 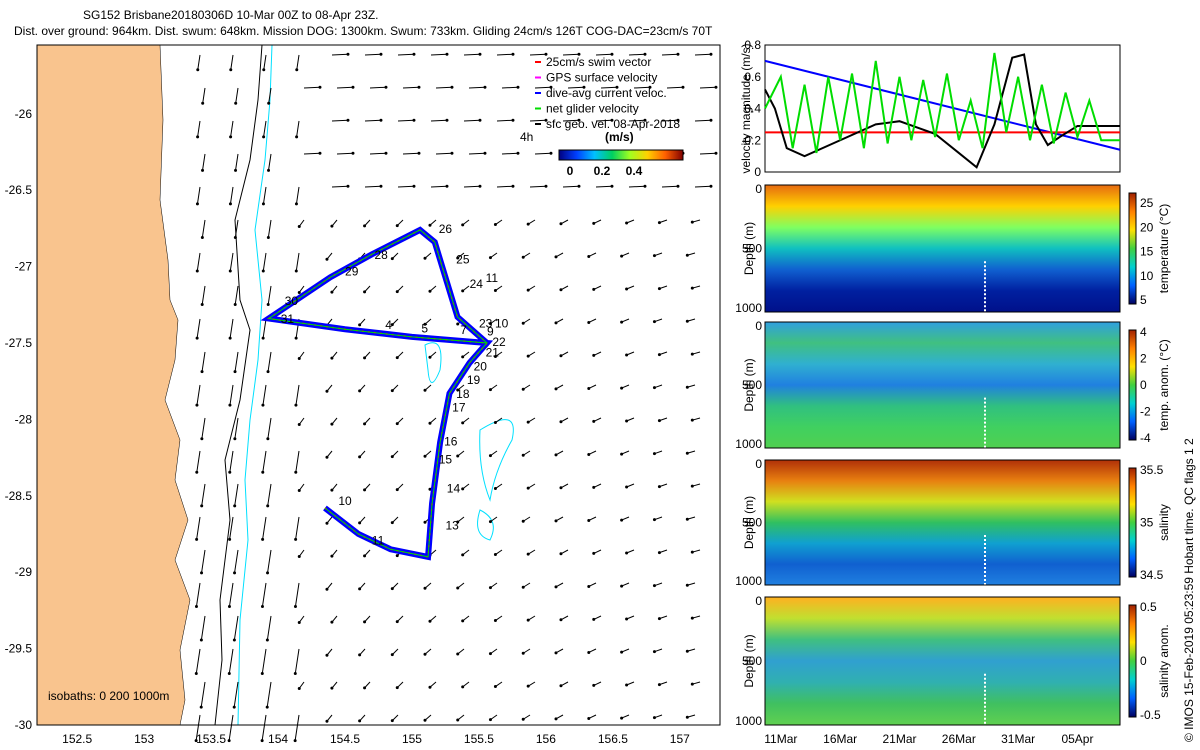 What do you see at coordinates (19, 496) in the screenshot?
I see `y-tick-label: -28.5` at bounding box center [19, 496].